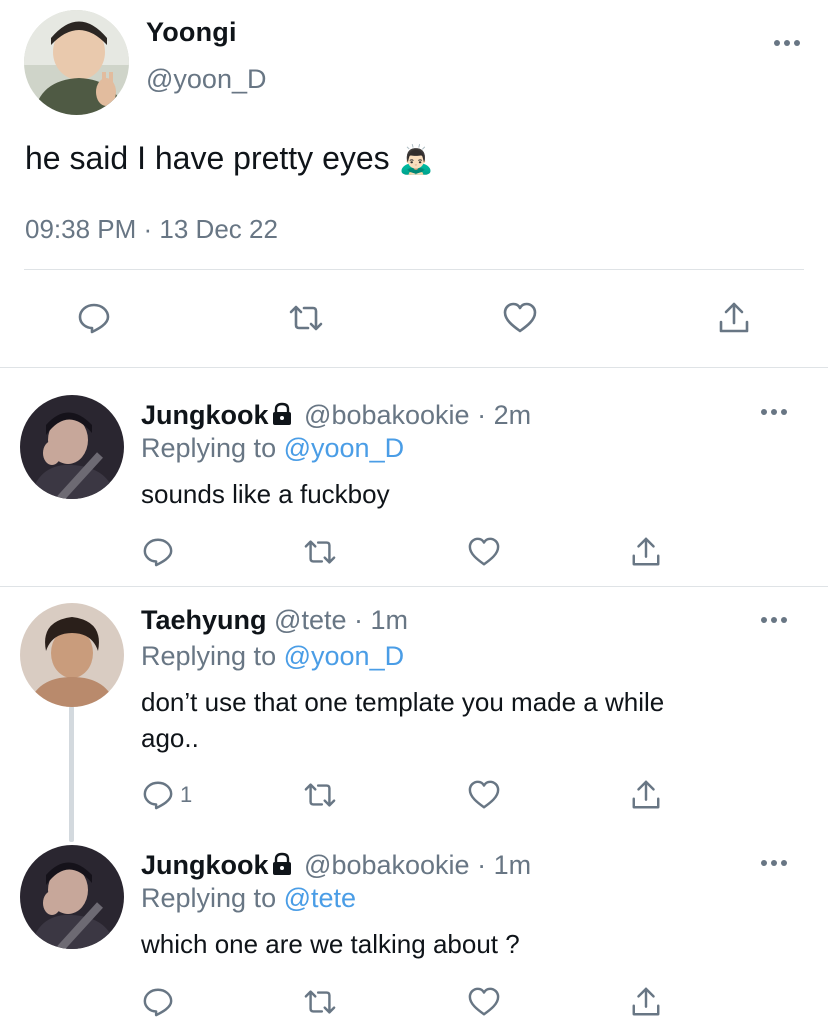  I want to click on reply-count: 1, so click(186, 794).